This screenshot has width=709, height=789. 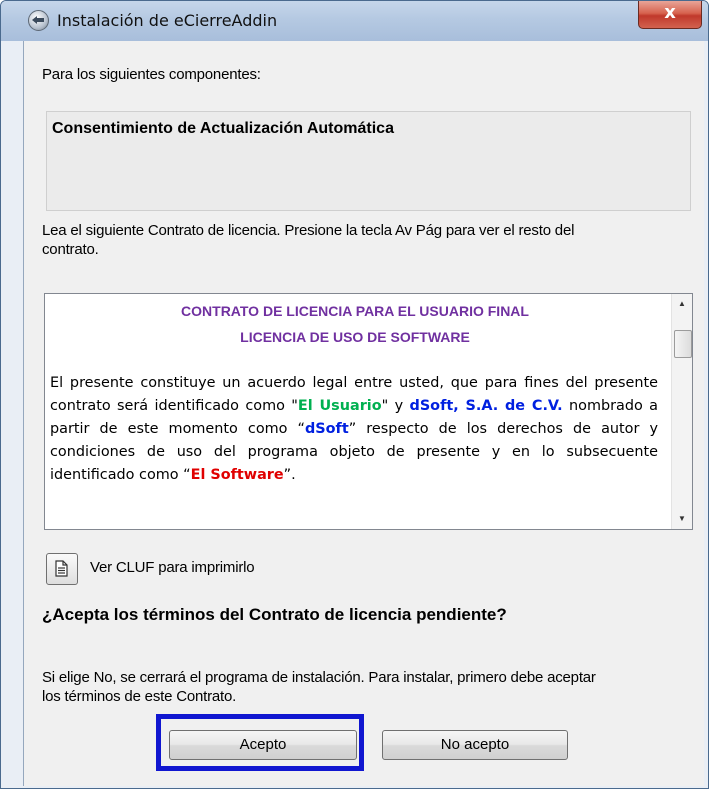 I want to click on scroll-up-icon: ▲, so click(x=682, y=304).